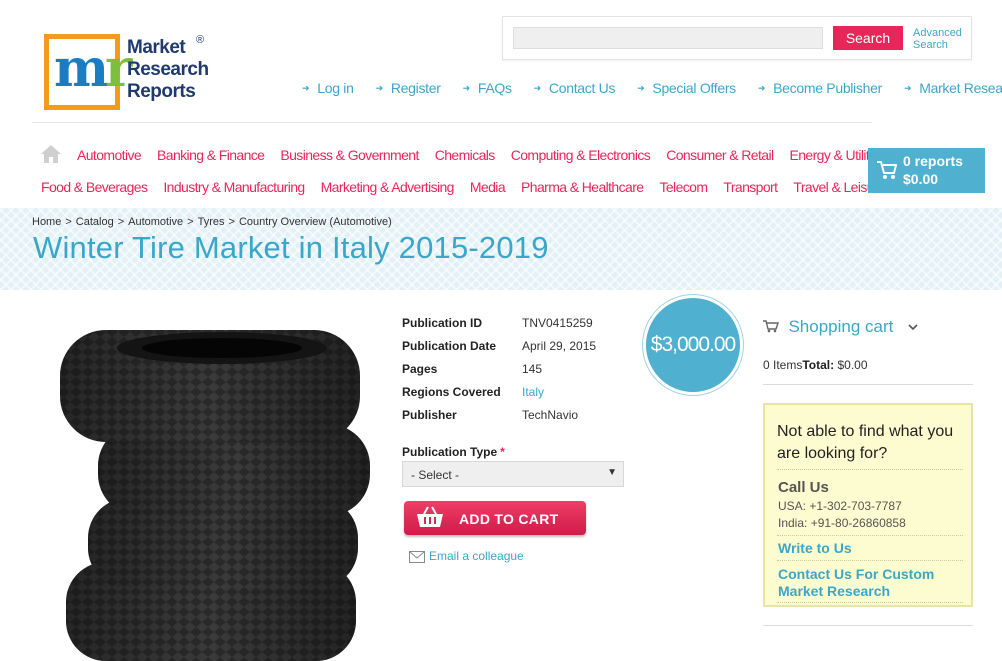 This screenshot has width=1002, height=661. I want to click on advanced-search-link: Advanced Search, so click(942, 39).